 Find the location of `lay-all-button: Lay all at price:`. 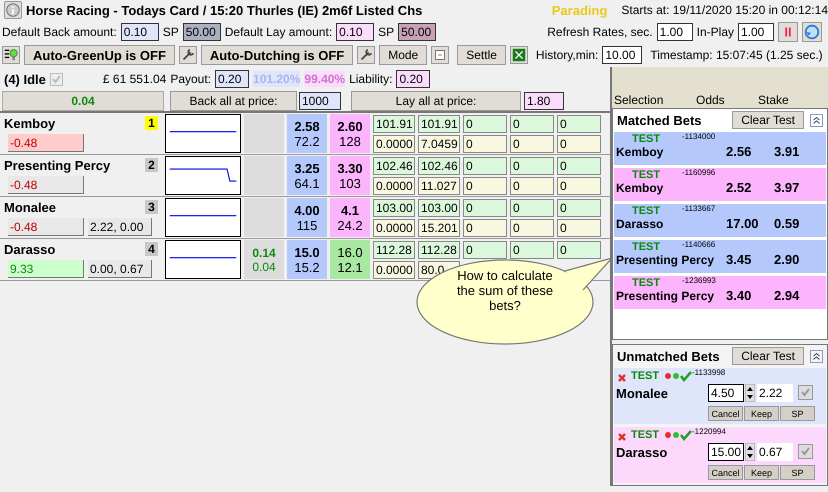

lay-all-button: Lay all at price: is located at coordinates (436, 101).